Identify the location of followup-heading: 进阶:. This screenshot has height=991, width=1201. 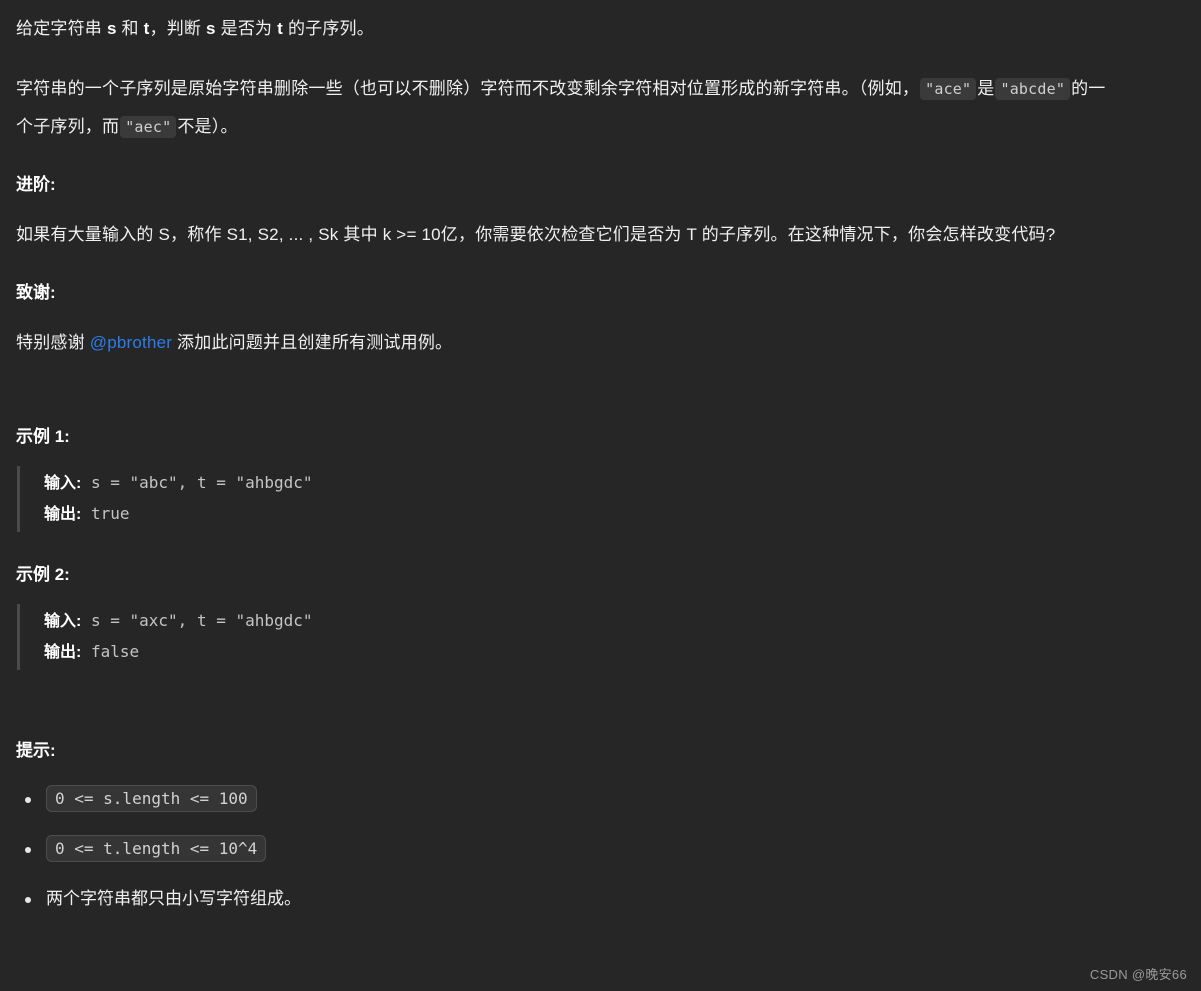
(36, 184).